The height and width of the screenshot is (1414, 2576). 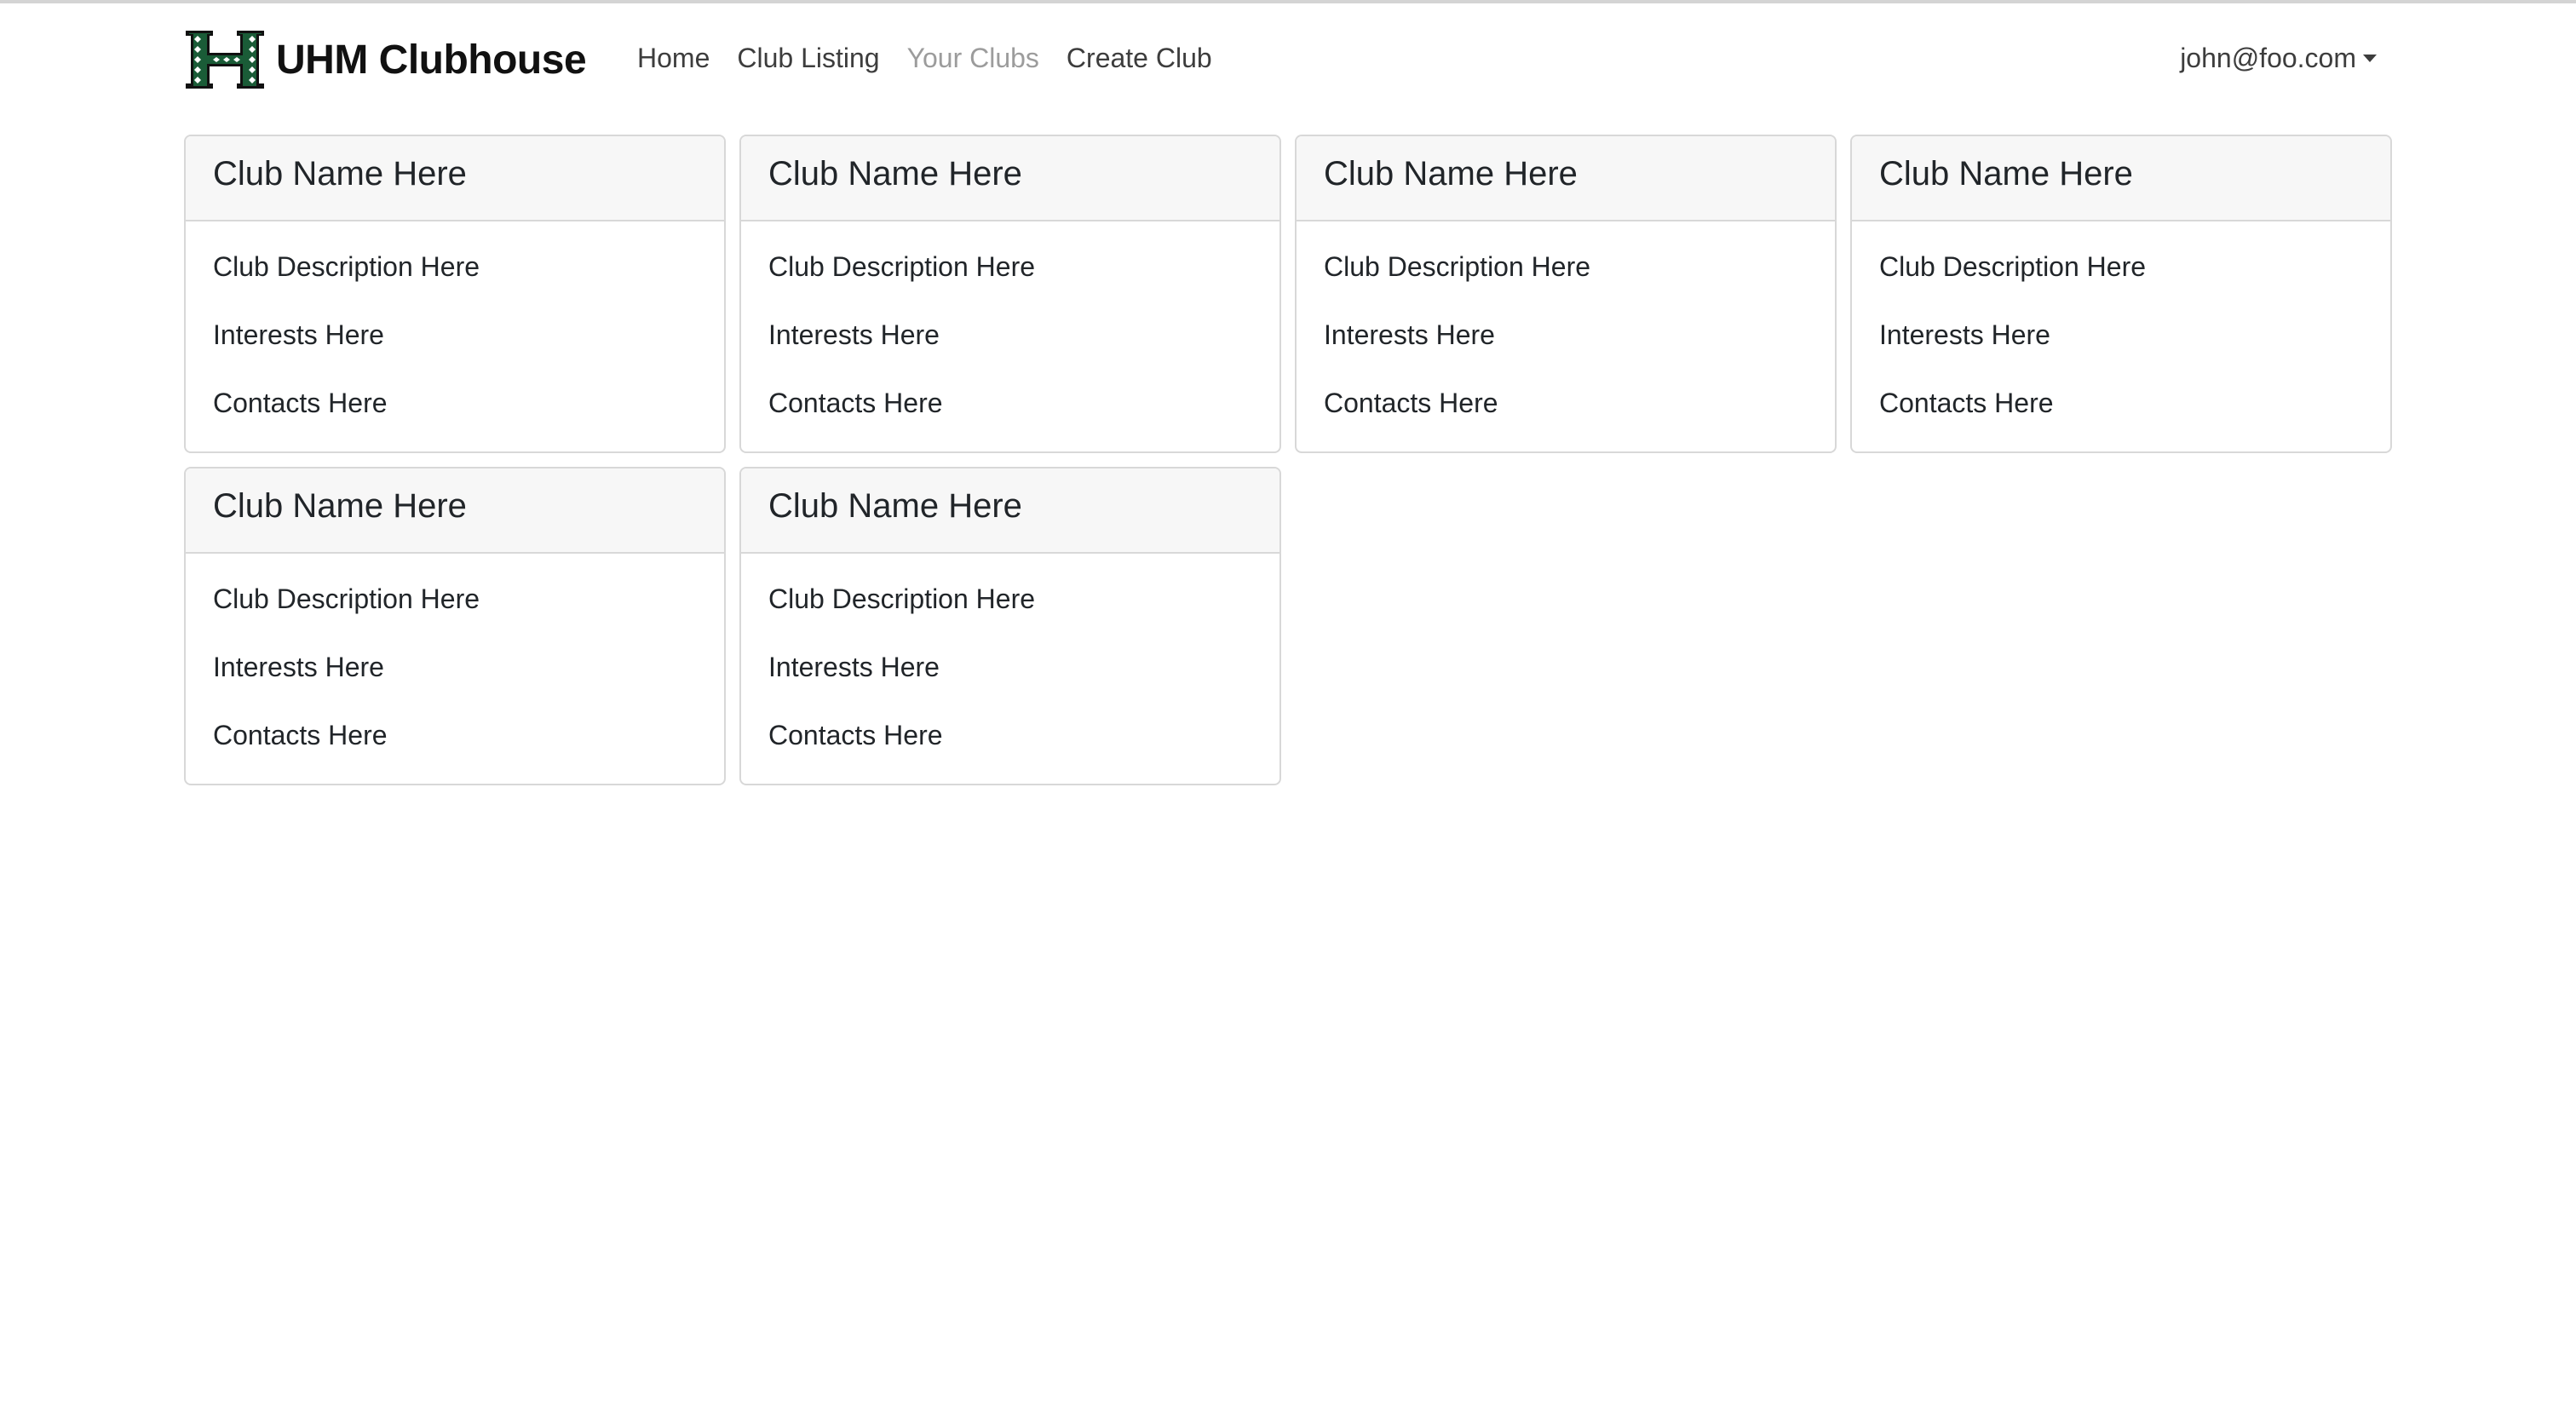 What do you see at coordinates (225, 60) in the screenshot?
I see `uh-h-logo-icon` at bounding box center [225, 60].